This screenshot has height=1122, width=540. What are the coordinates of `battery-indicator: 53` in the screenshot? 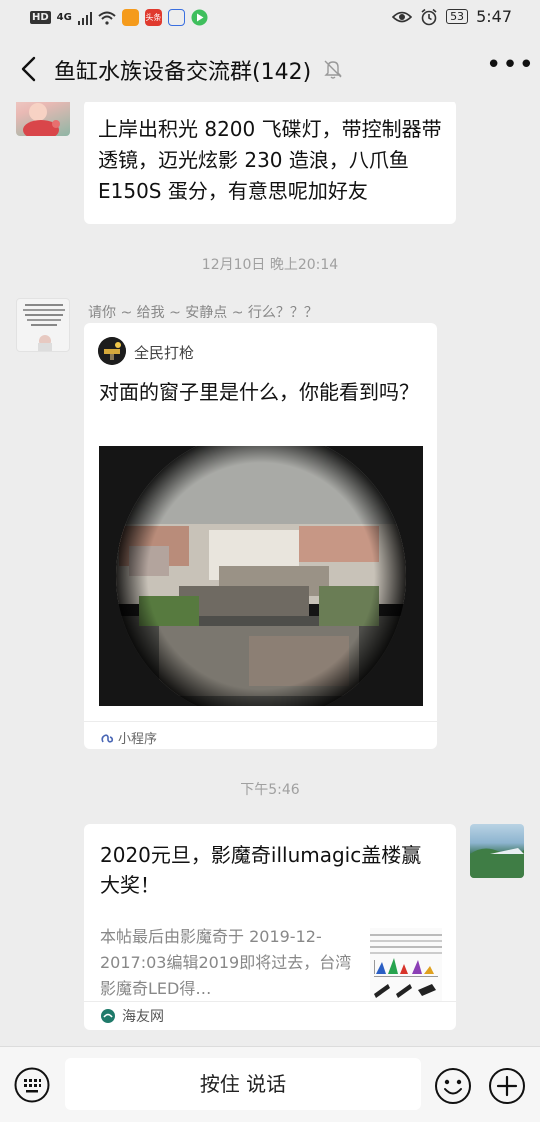 It's located at (457, 16).